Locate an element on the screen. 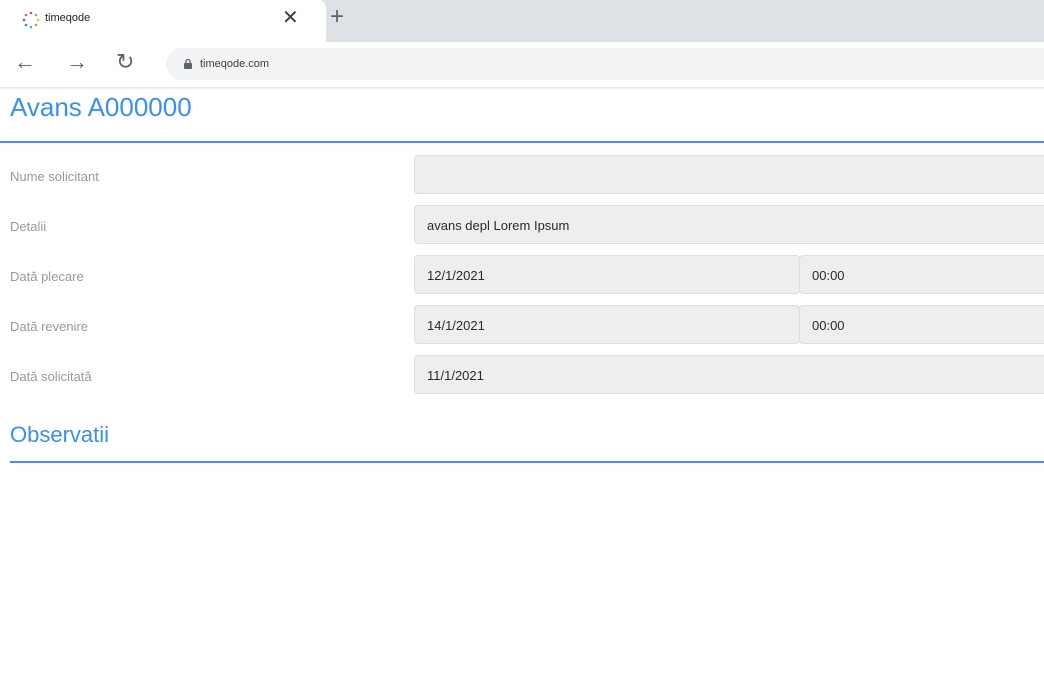  tab-title: timeqode is located at coordinates (68, 18).